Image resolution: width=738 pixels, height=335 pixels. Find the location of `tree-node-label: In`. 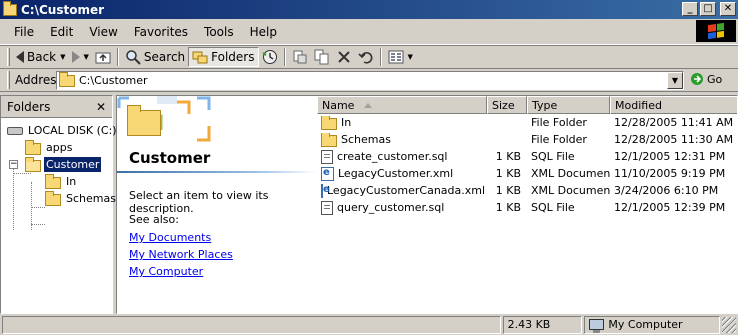

tree-node-label: In is located at coordinates (71, 181).